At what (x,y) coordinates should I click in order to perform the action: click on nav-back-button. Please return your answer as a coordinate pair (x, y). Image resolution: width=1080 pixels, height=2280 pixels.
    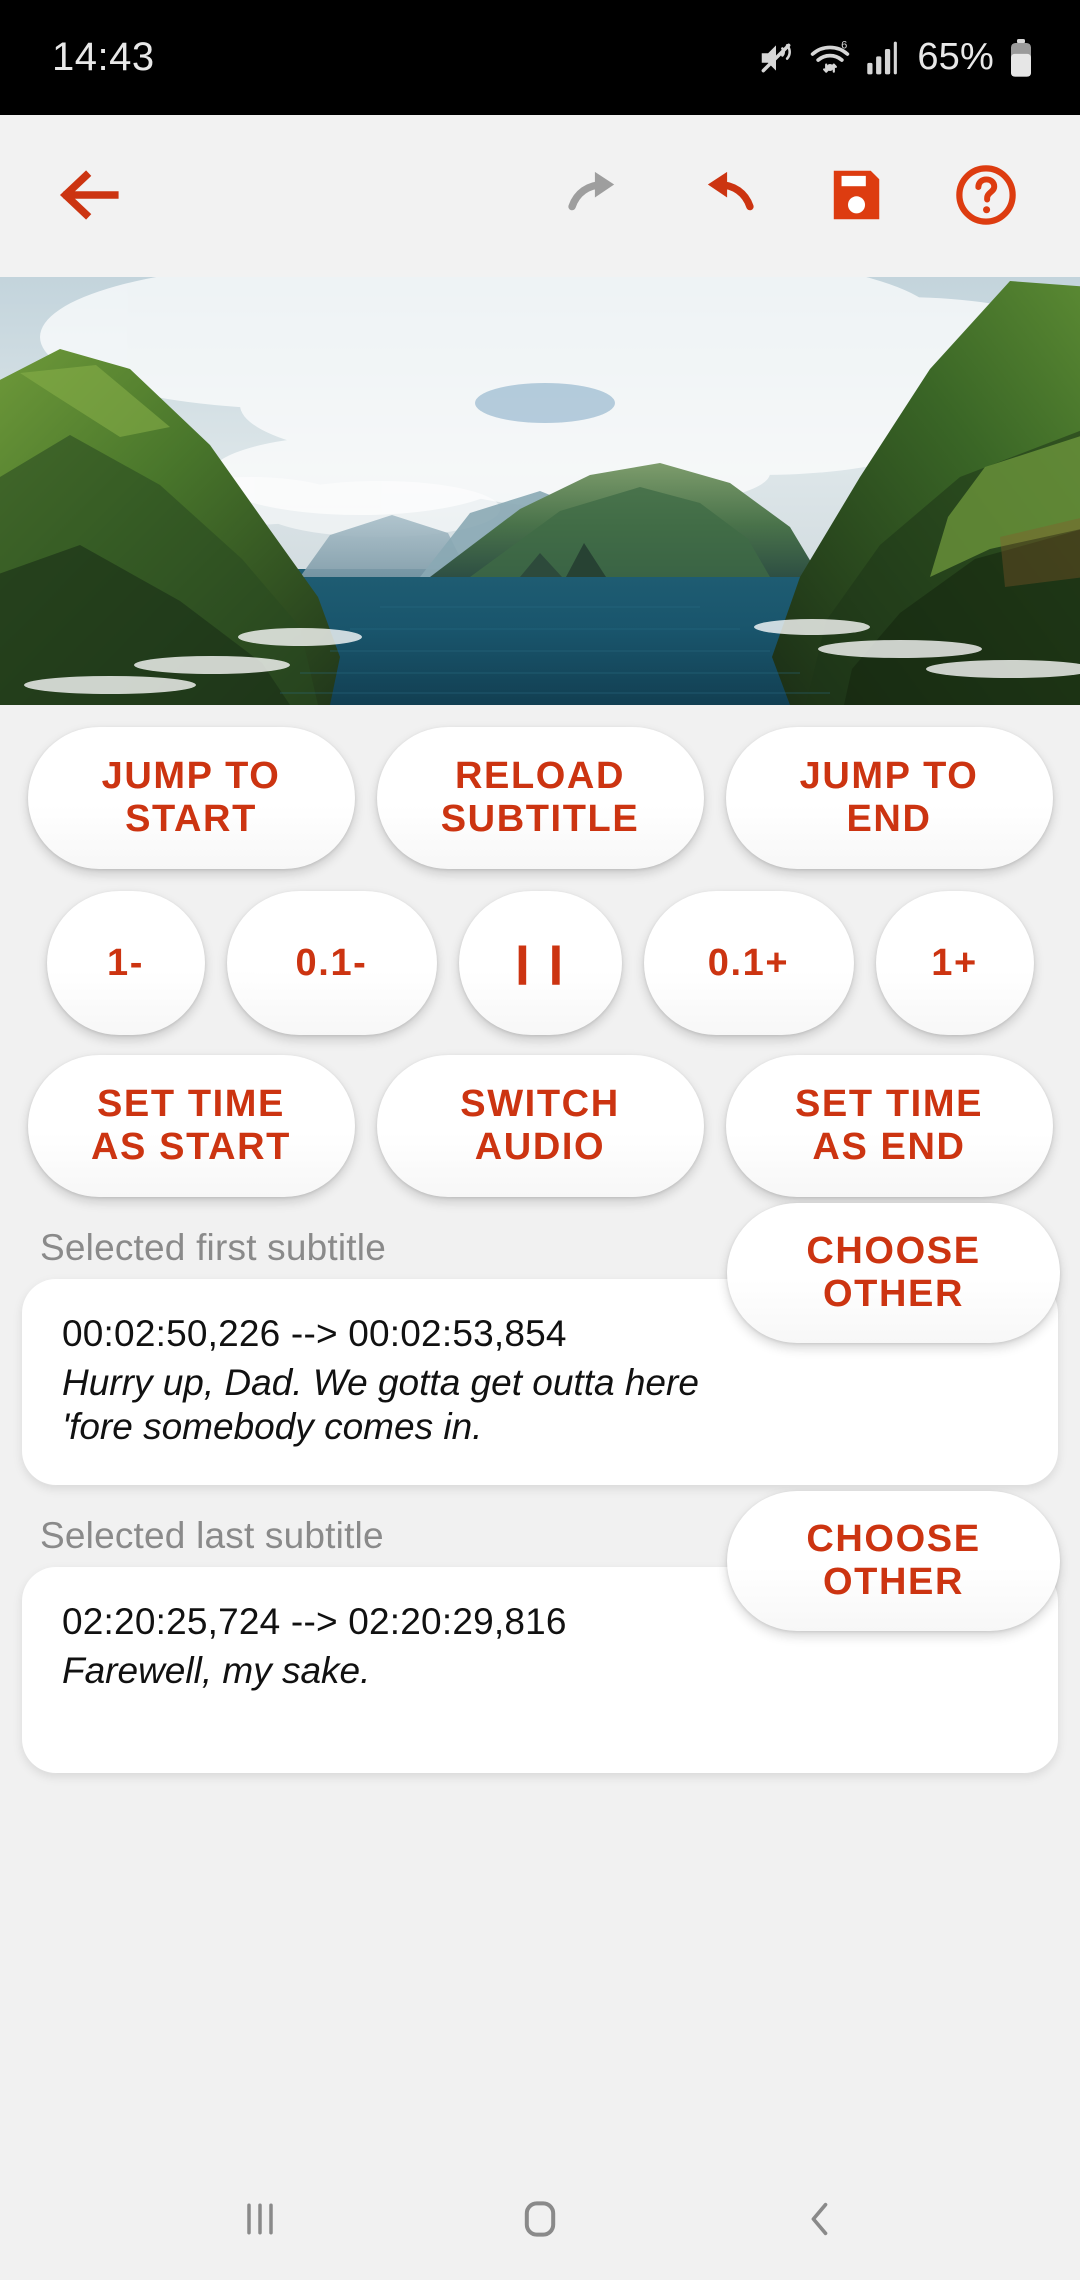
    Looking at the image, I should click on (820, 2220).